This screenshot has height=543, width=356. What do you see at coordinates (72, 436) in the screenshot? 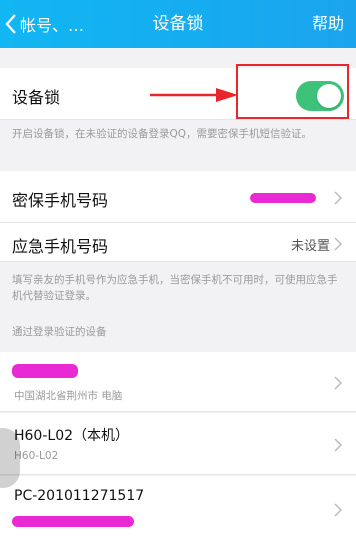
I see `device-name: H60-L02（本机）` at bounding box center [72, 436].